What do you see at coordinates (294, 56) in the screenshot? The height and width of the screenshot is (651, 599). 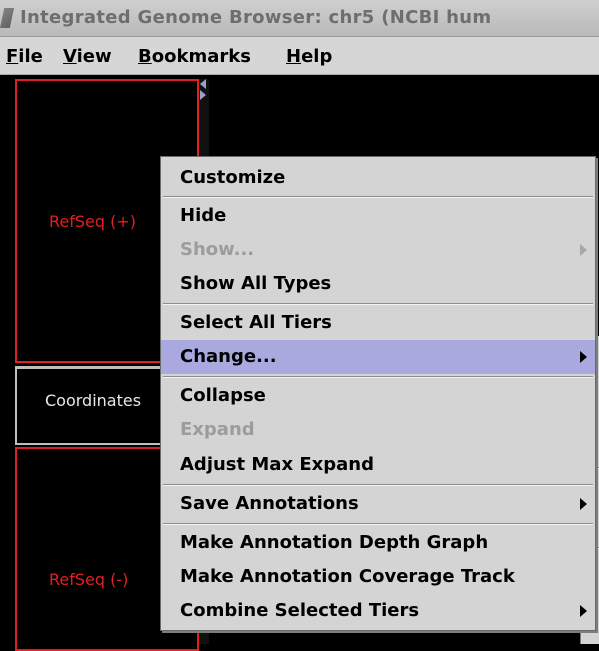 I see `menu-help-mnemonic: H` at bounding box center [294, 56].